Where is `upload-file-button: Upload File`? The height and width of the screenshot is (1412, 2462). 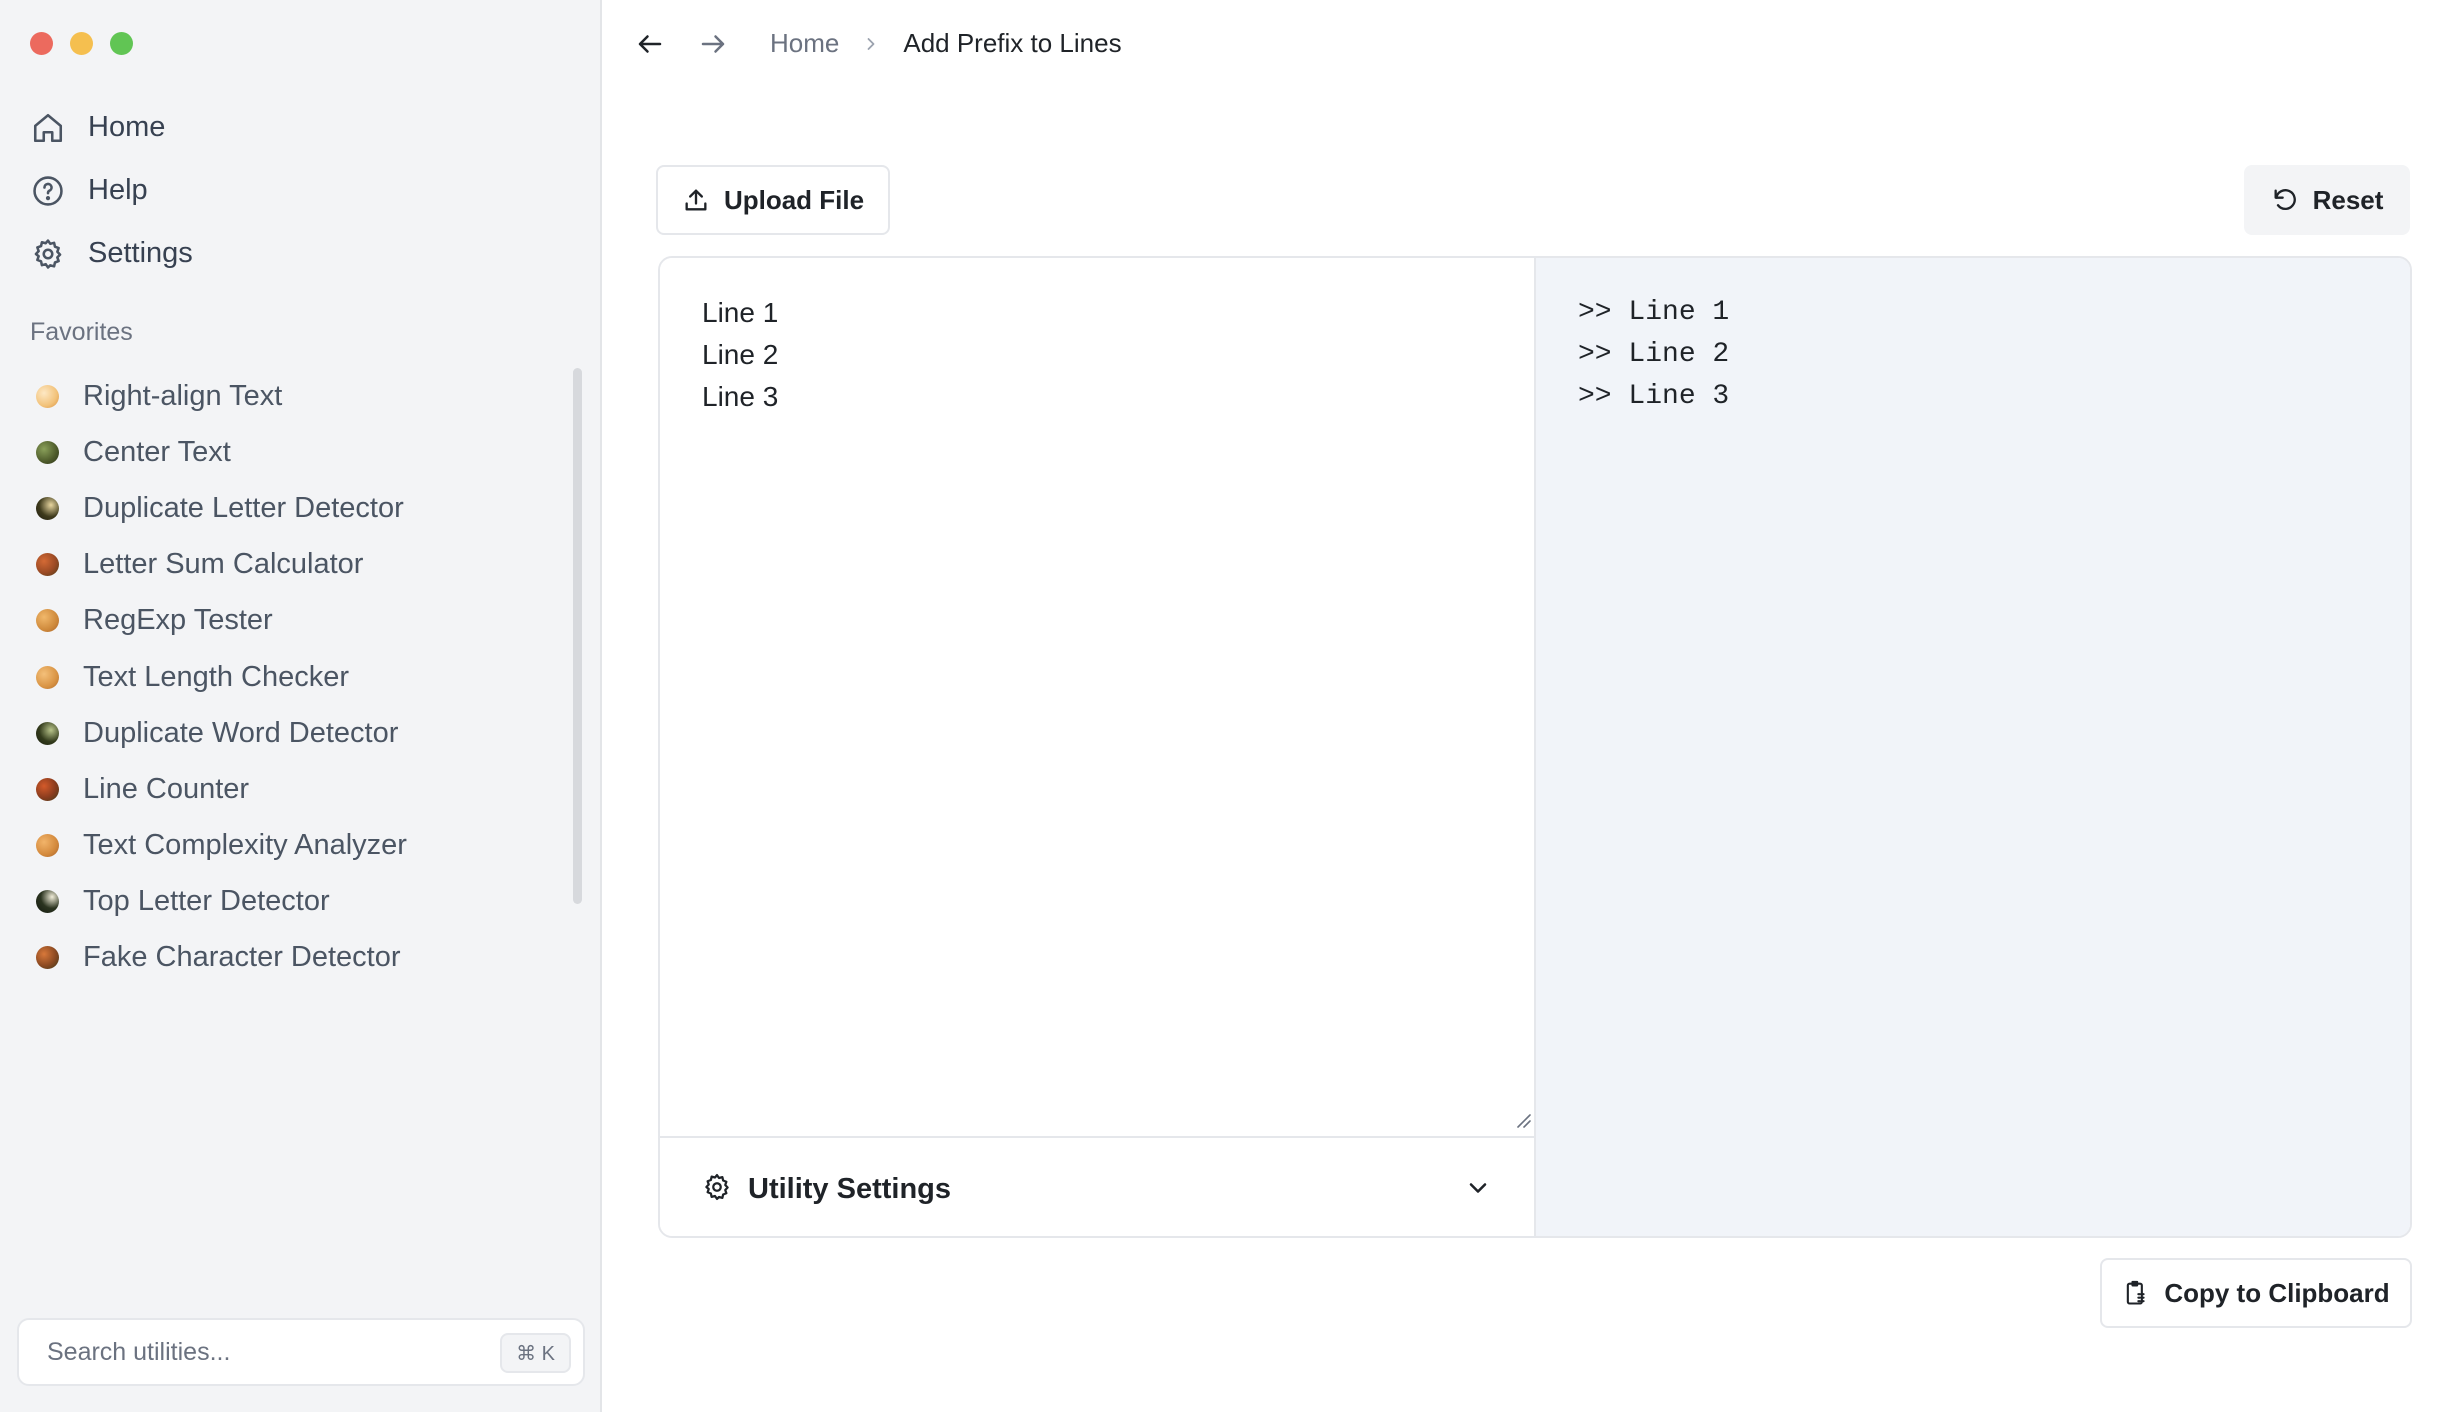 upload-file-button: Upload File is located at coordinates (773, 200).